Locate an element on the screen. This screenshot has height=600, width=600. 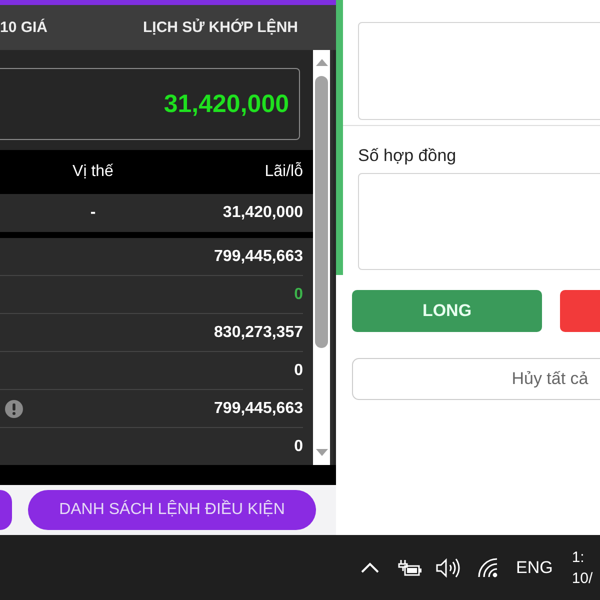
wifi-icon is located at coordinates (488, 567).